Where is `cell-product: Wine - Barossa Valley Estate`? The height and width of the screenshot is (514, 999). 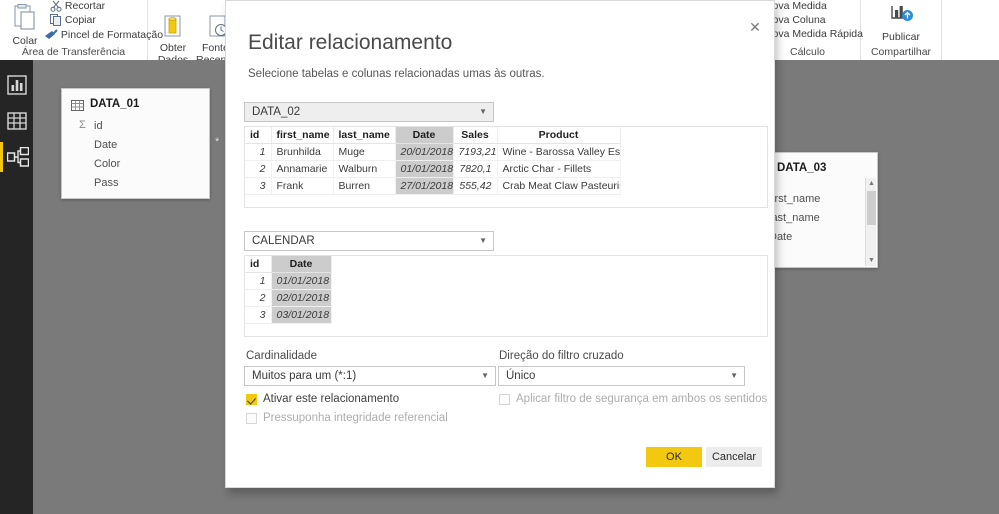
cell-product: Wine - Barossa Valley Estate is located at coordinates (559, 152).